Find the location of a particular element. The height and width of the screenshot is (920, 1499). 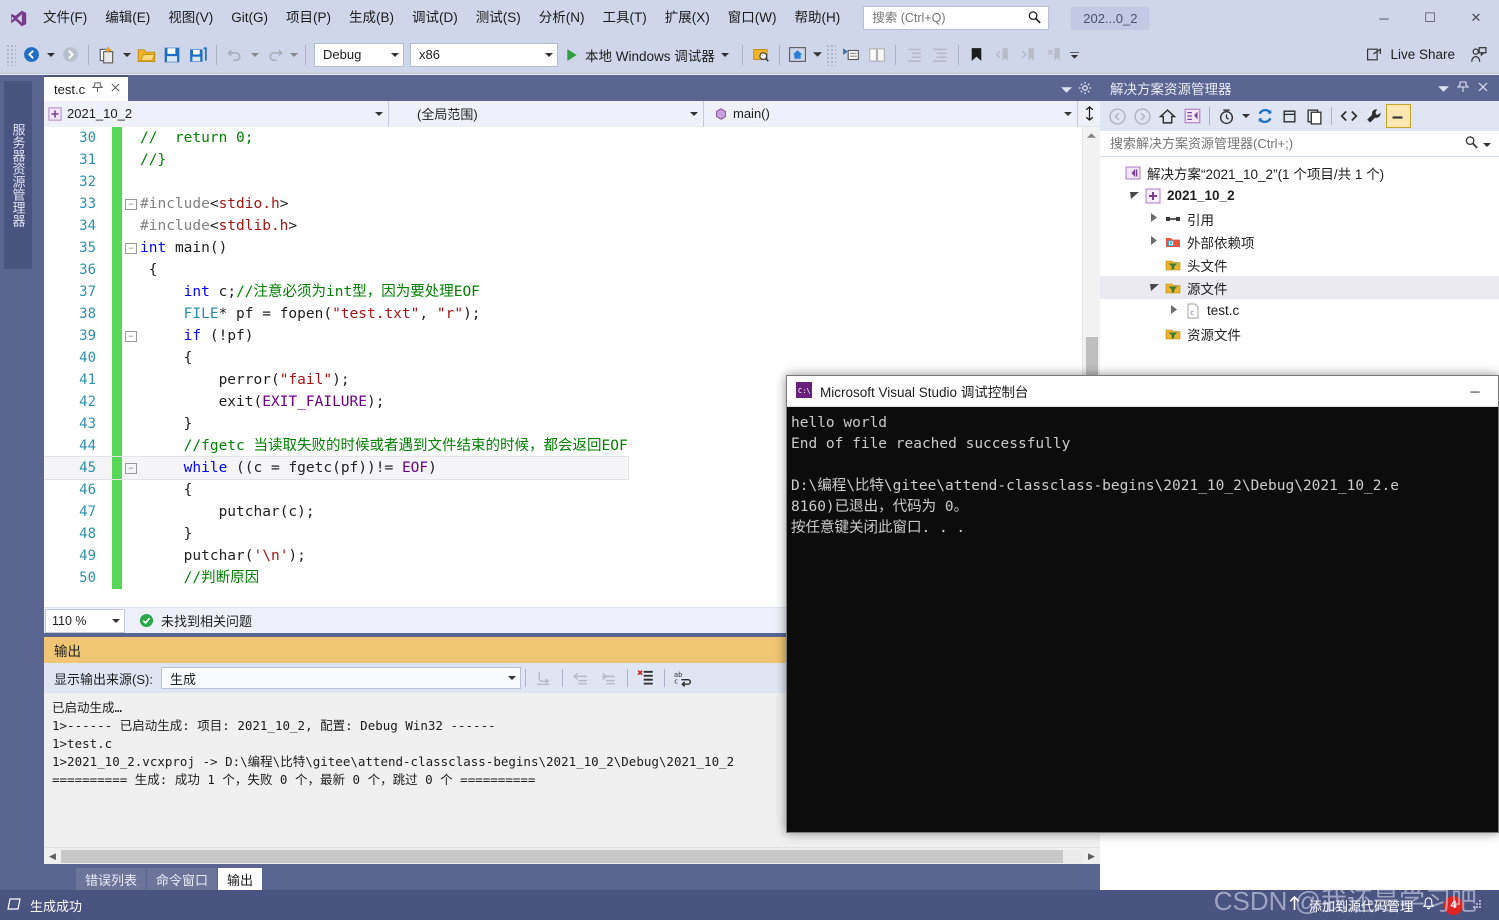

close-tab-icon is located at coordinates (115, 89).